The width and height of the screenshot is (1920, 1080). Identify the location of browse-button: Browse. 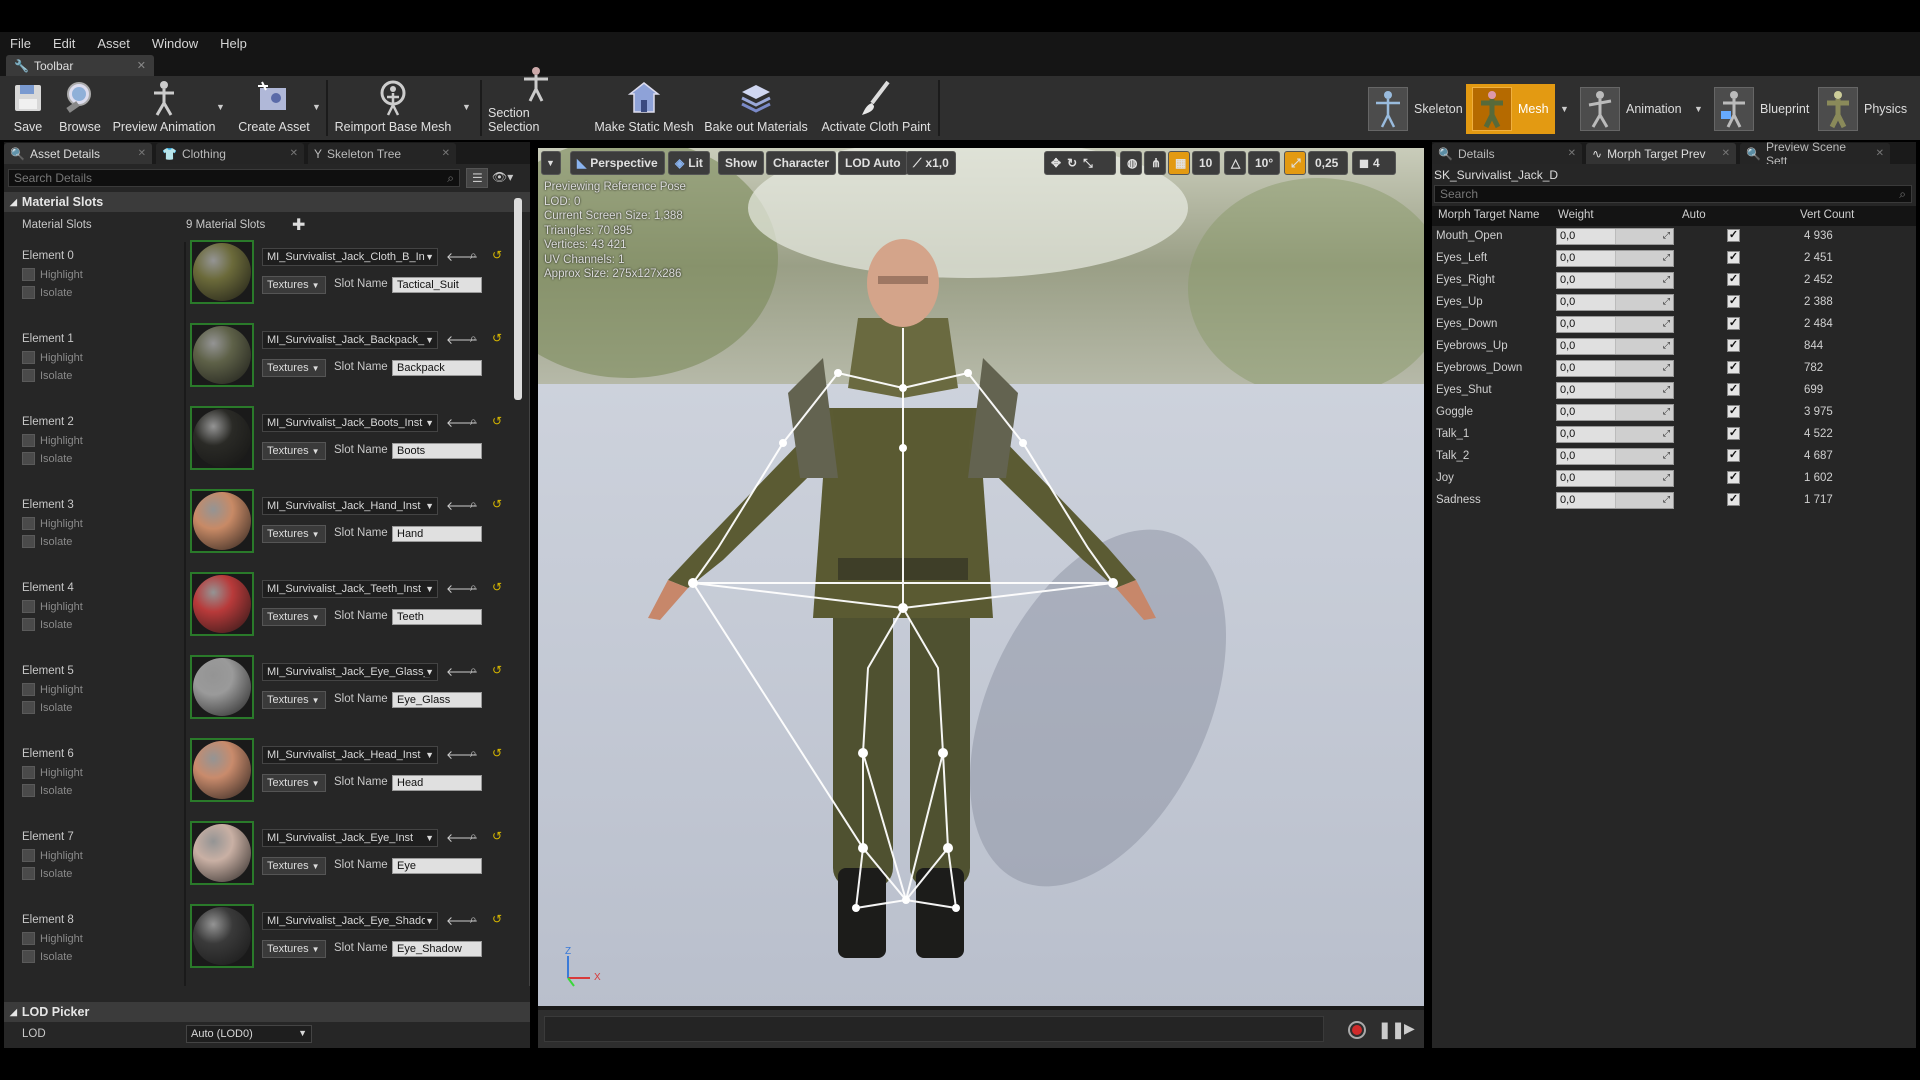
(80, 107).